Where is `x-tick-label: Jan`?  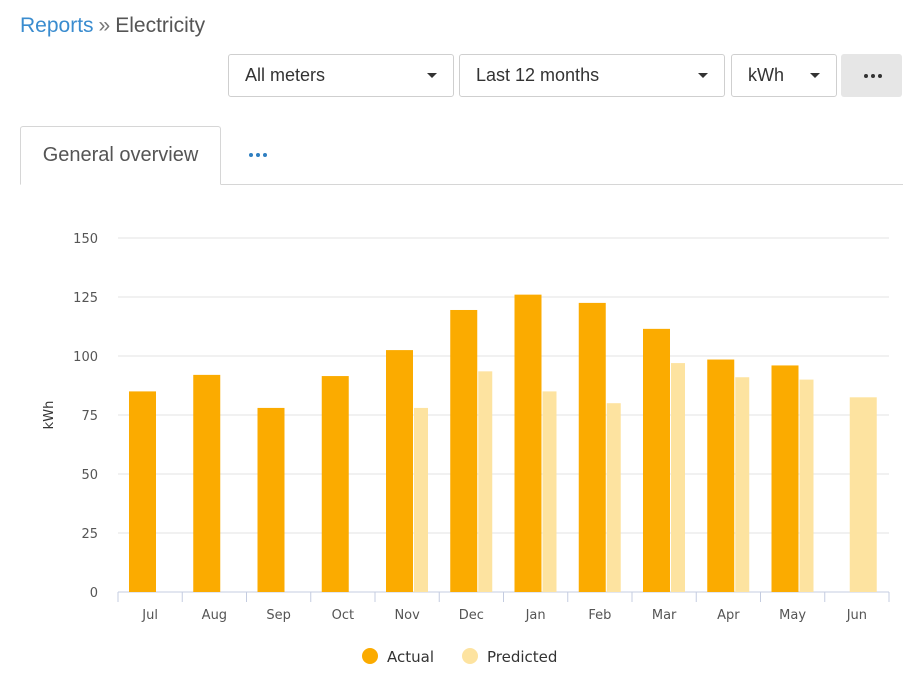 x-tick-label: Jan is located at coordinates (535, 615).